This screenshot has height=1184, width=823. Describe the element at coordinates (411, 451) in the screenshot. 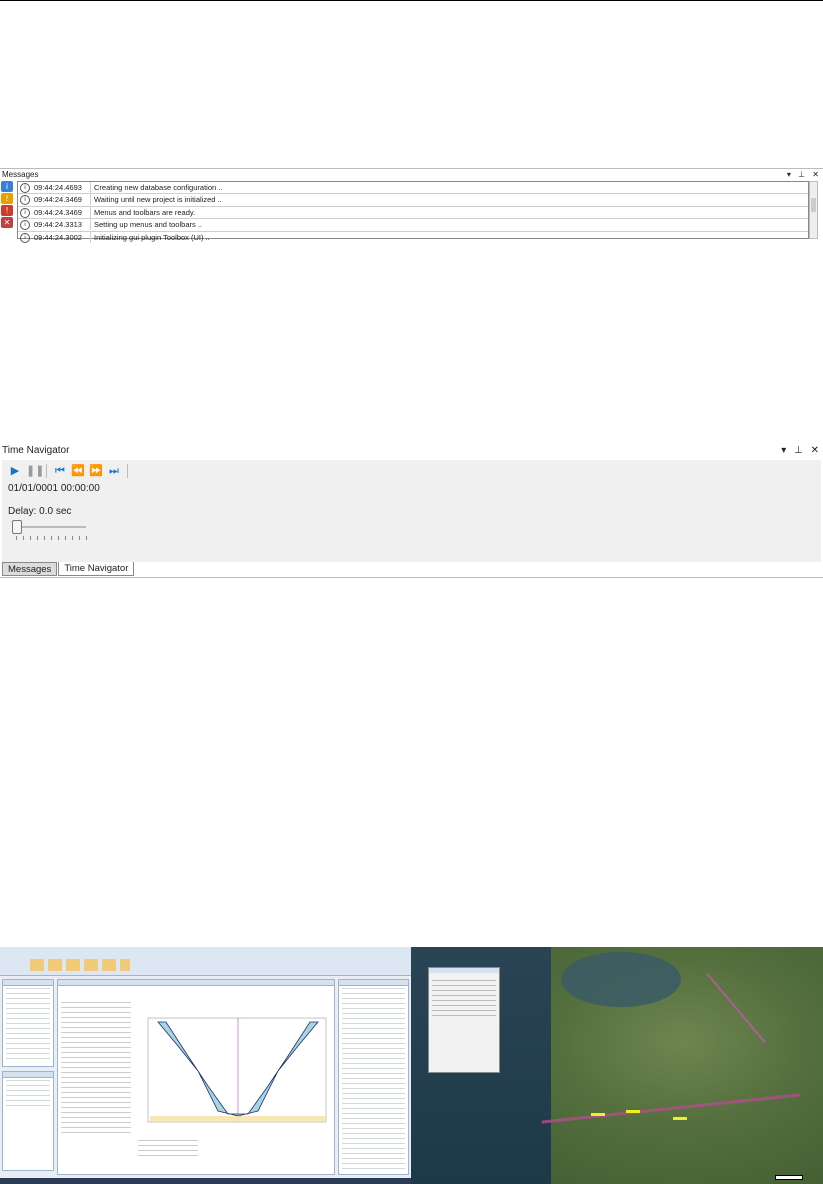

I see `time-navigator-header: Time Navigator ▾ ⊥ ✕` at that location.